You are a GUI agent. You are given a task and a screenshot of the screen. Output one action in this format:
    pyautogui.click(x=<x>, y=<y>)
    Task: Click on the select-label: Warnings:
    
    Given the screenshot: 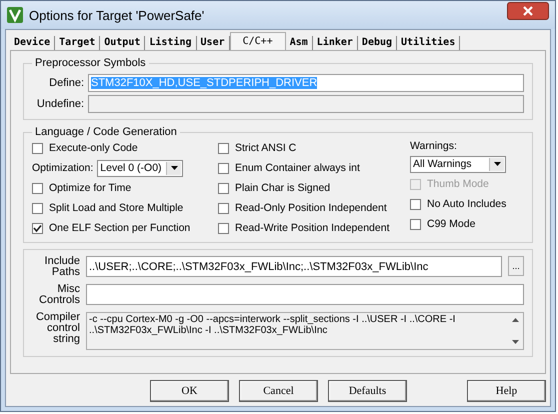 What is the action you would take?
    pyautogui.click(x=434, y=146)
    